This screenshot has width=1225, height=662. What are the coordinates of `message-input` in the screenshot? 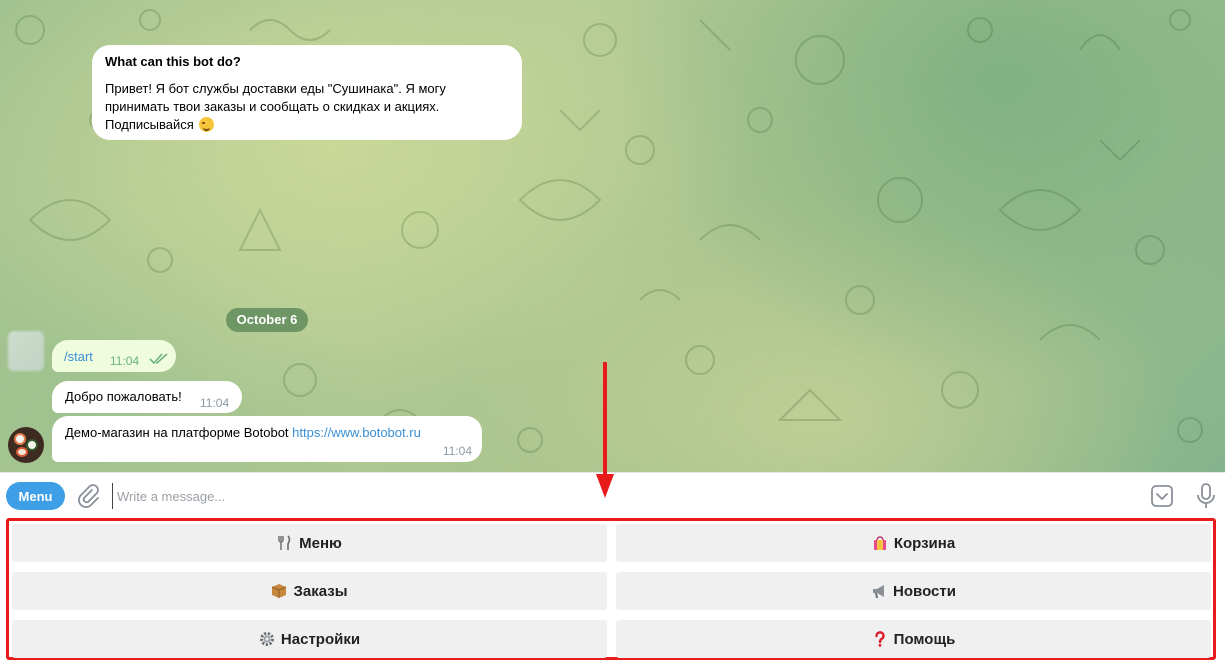 It's located at (462, 496).